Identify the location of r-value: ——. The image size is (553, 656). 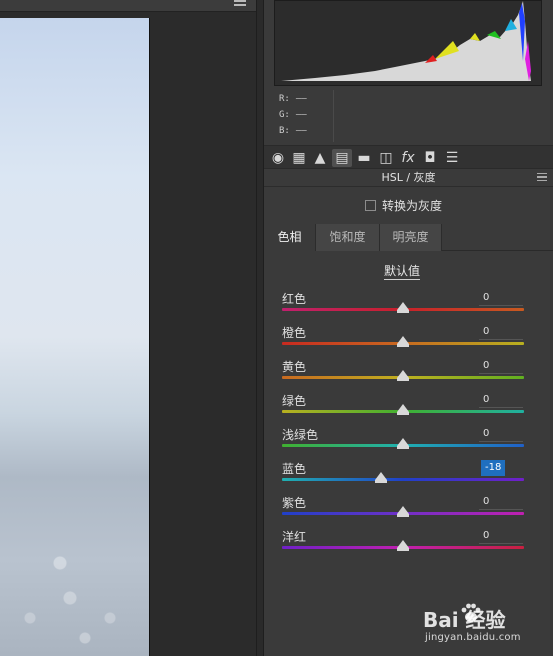
(301, 99).